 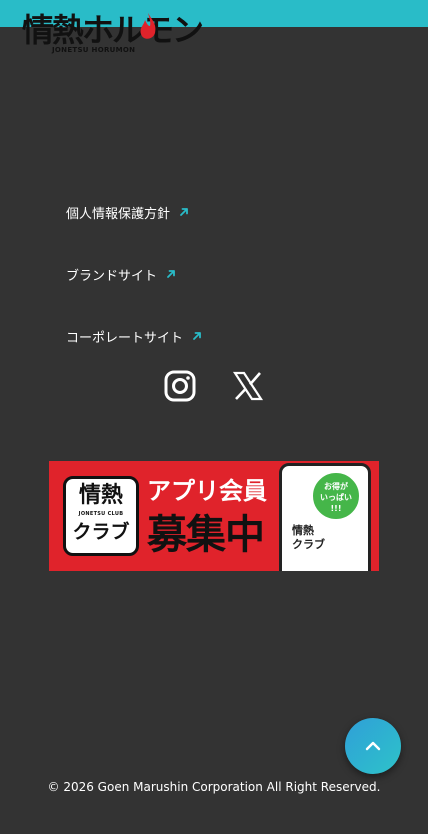 I want to click on club-logo-main: 情熱, so click(x=100, y=495).